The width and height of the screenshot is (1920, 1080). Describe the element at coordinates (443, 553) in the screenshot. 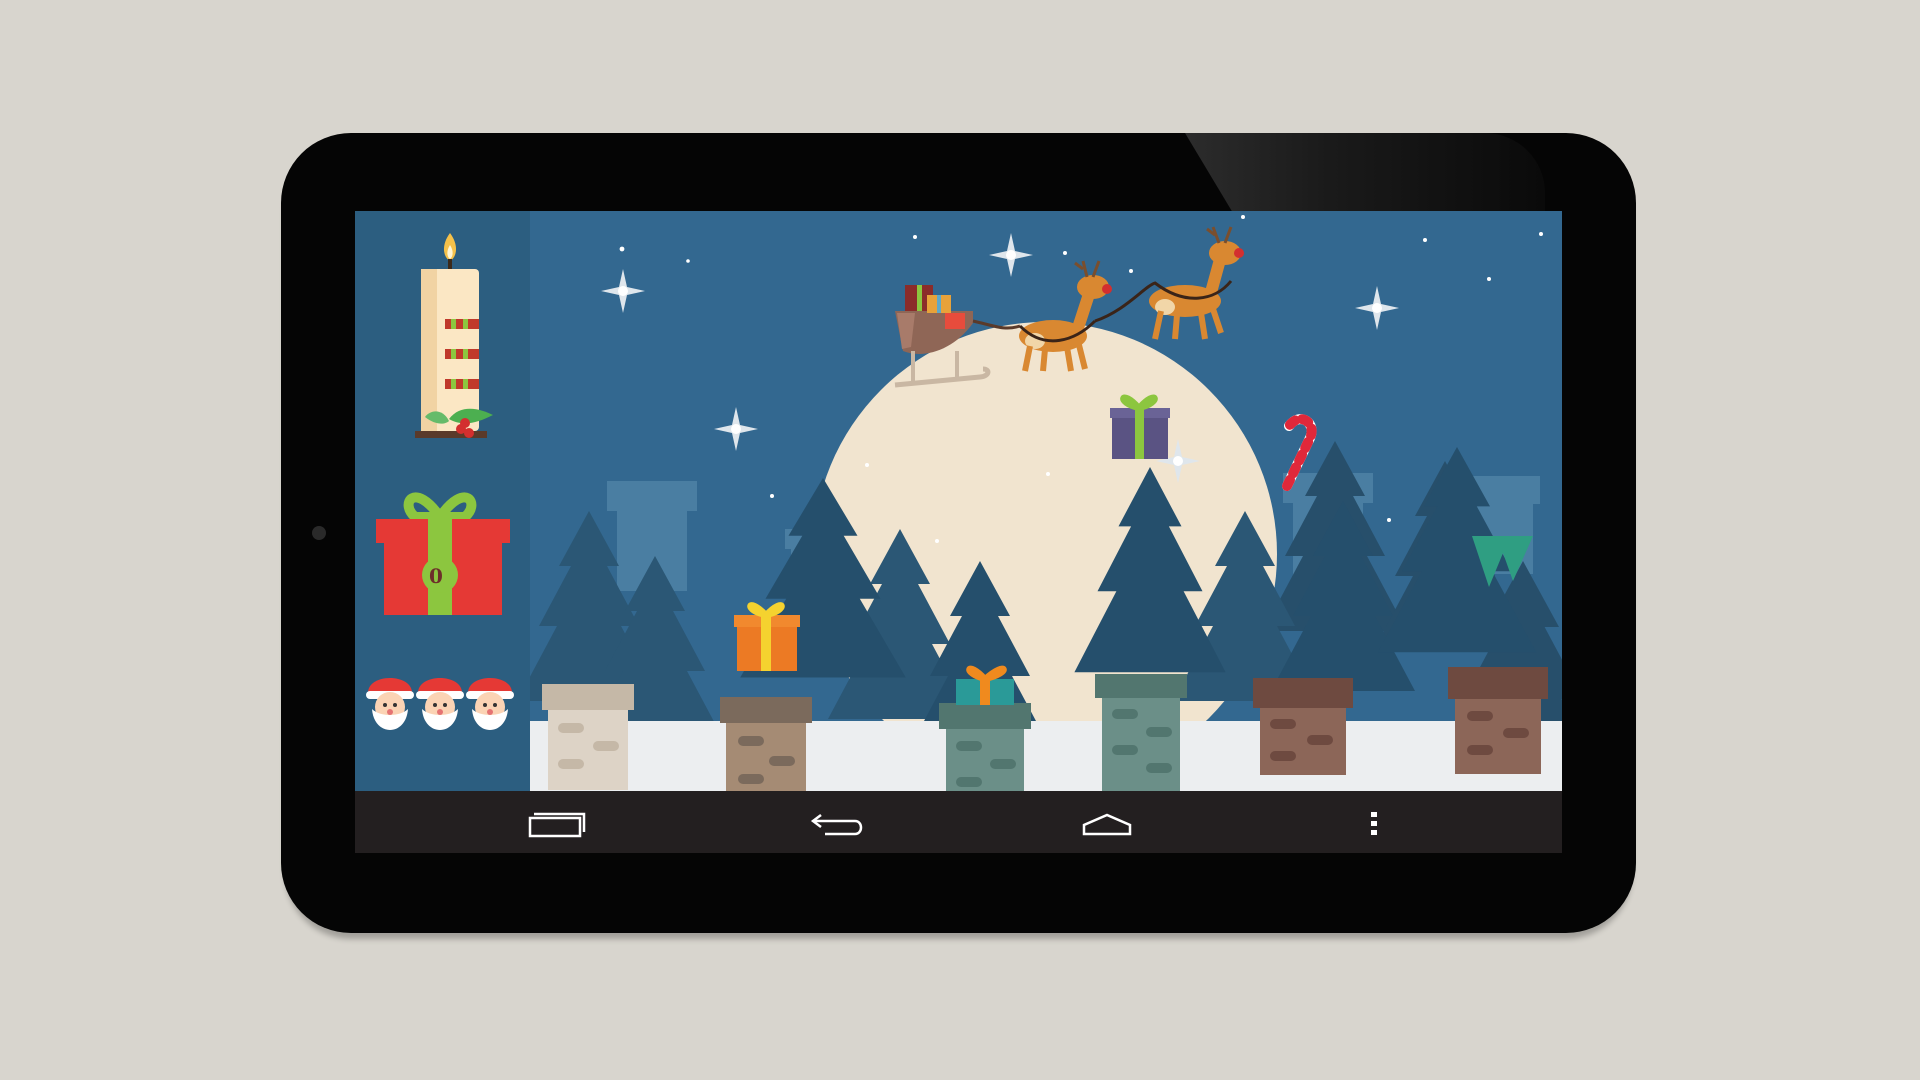

I see `present-icon` at that location.